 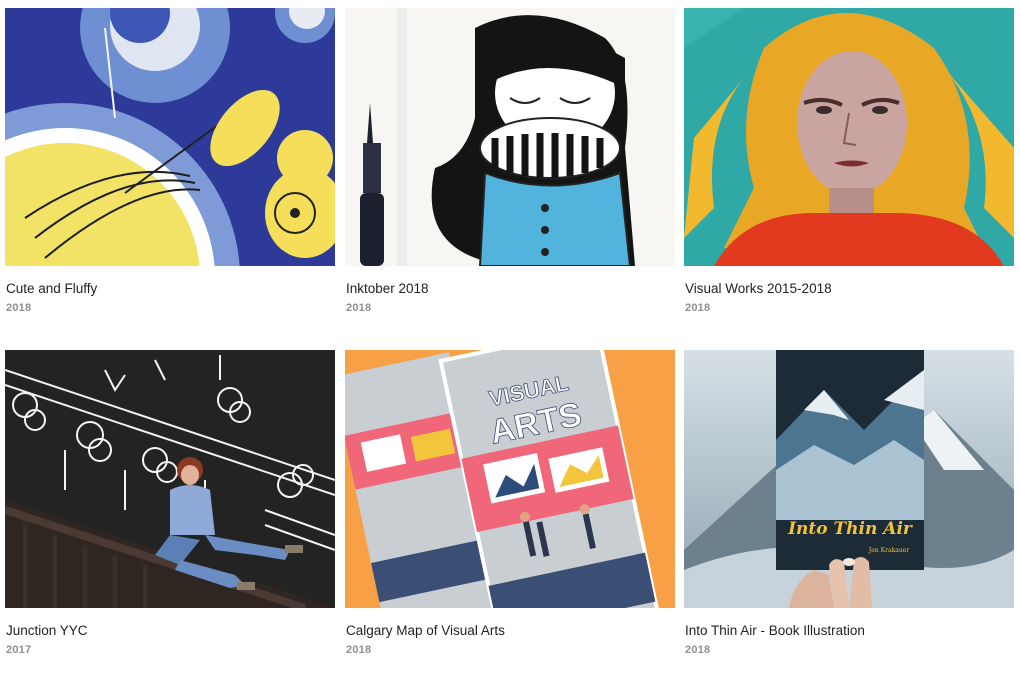 What do you see at coordinates (849, 288) in the screenshot?
I see `project-title: Visual Works 2015-2018` at bounding box center [849, 288].